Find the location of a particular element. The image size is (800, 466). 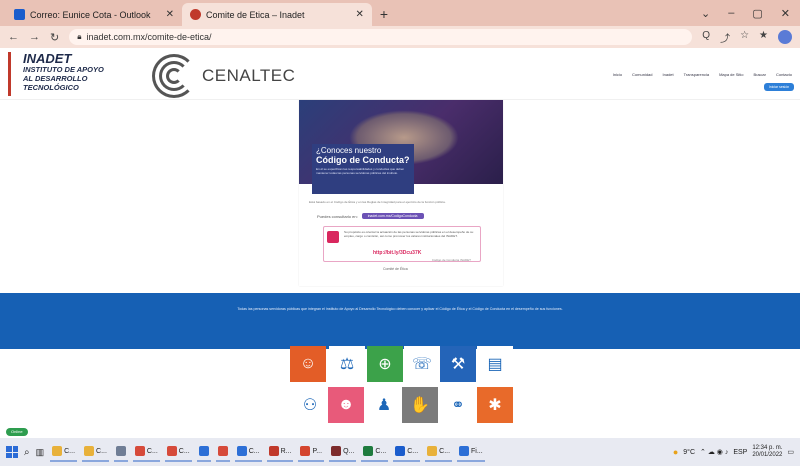

close-window-button: ✕ is located at coordinates (785, 13).